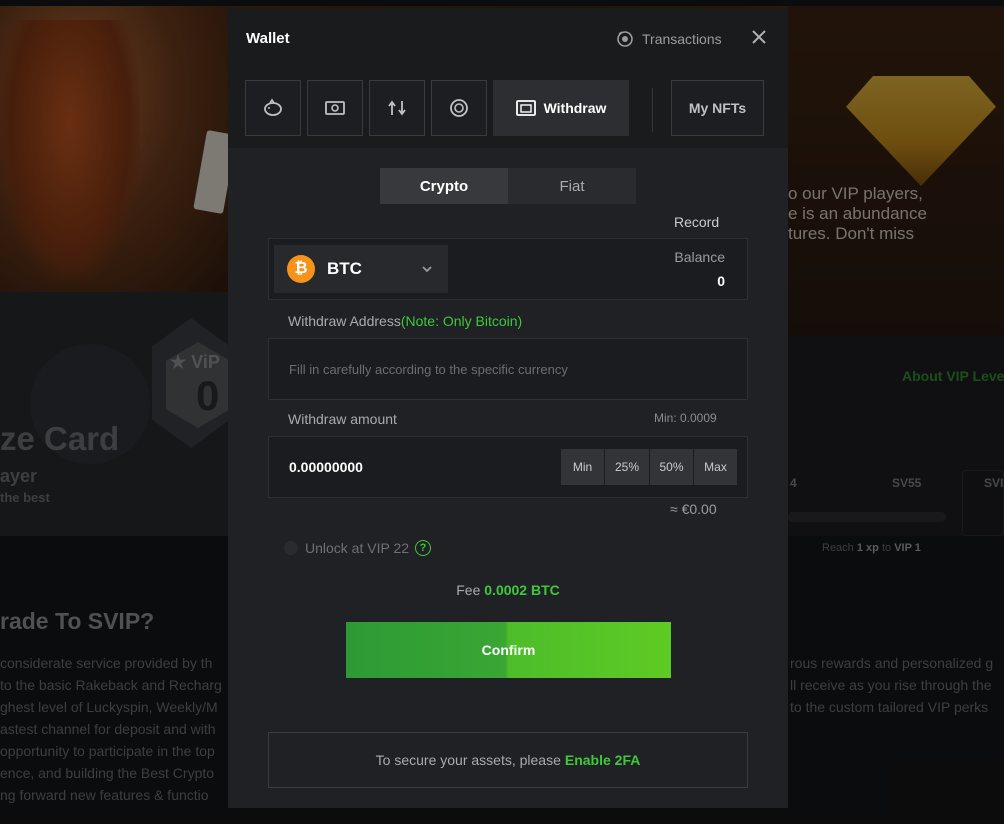  What do you see at coordinates (468, 760) in the screenshot?
I see `security-text: To secure your assets, please` at bounding box center [468, 760].